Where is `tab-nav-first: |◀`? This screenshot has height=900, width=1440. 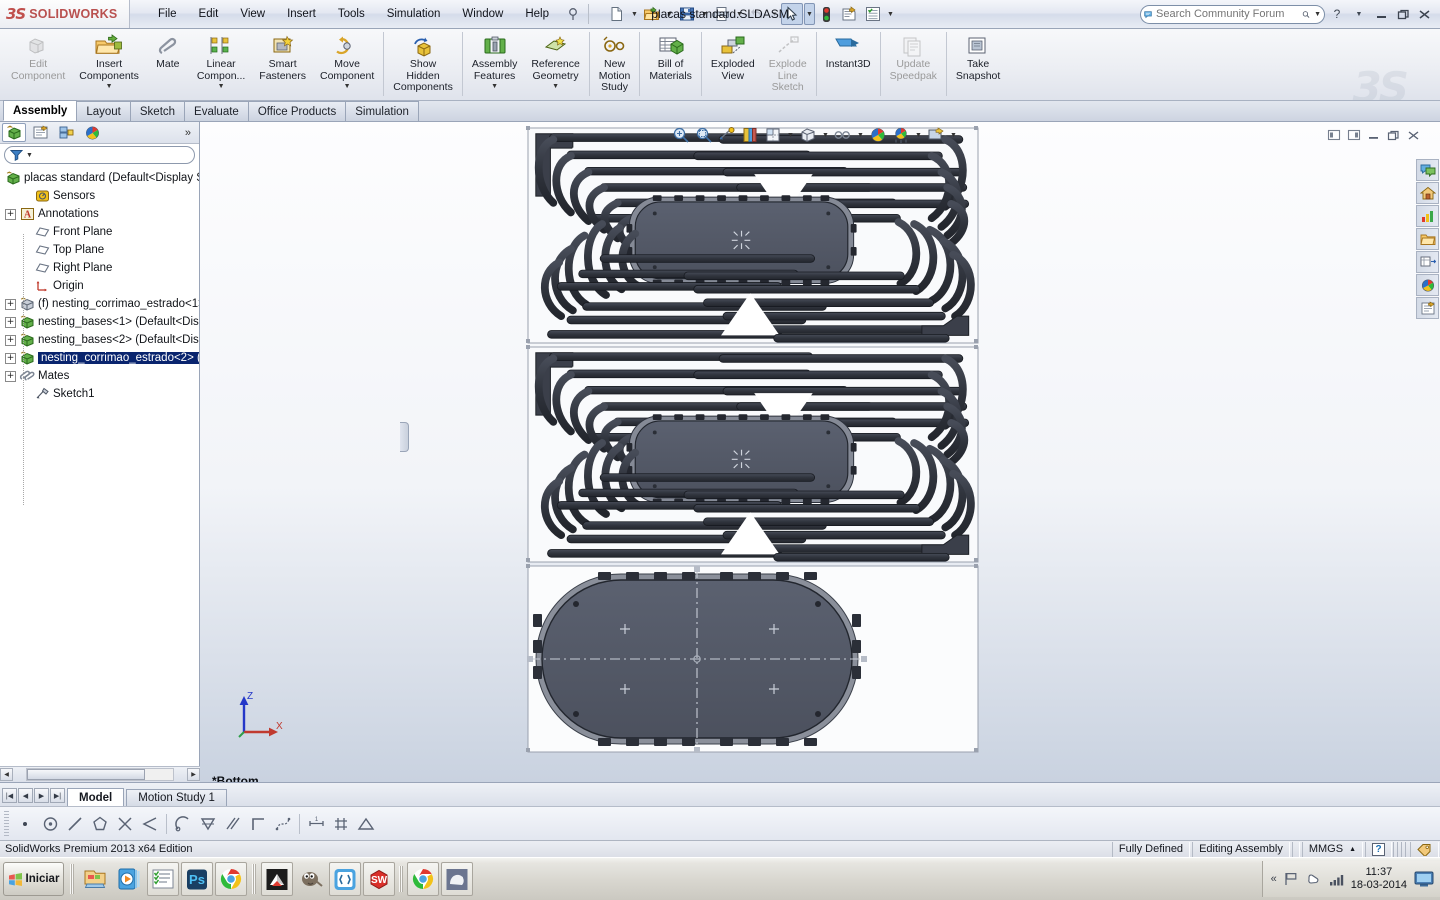
tab-nav-first: |◀ is located at coordinates (9, 795).